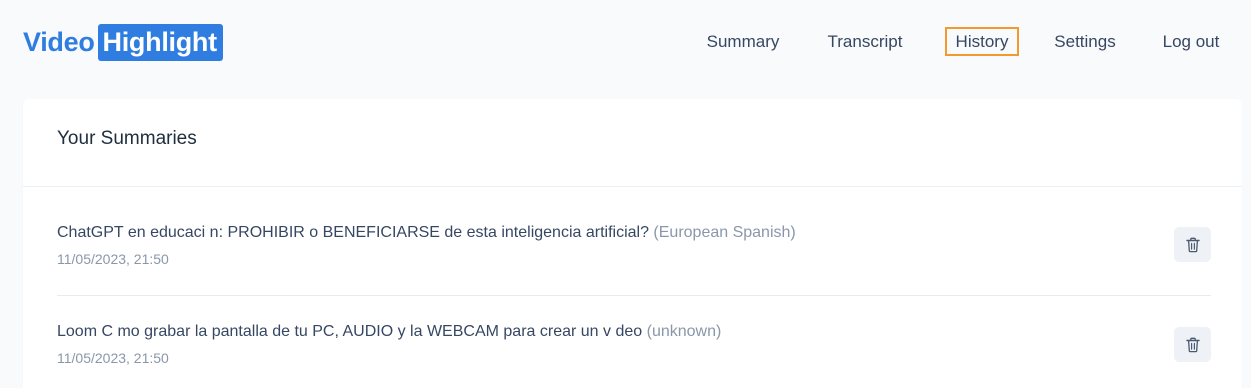 Image resolution: width=1251 pixels, height=388 pixels. I want to click on nav-transcript: Transcript, so click(865, 41).